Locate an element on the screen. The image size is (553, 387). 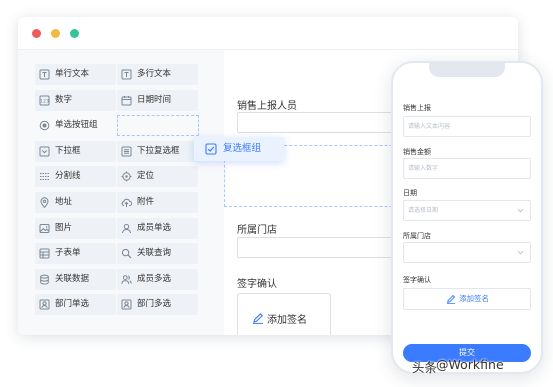
mobile-sales-amount-placeholder: 请输入数字 is located at coordinates (423, 168).